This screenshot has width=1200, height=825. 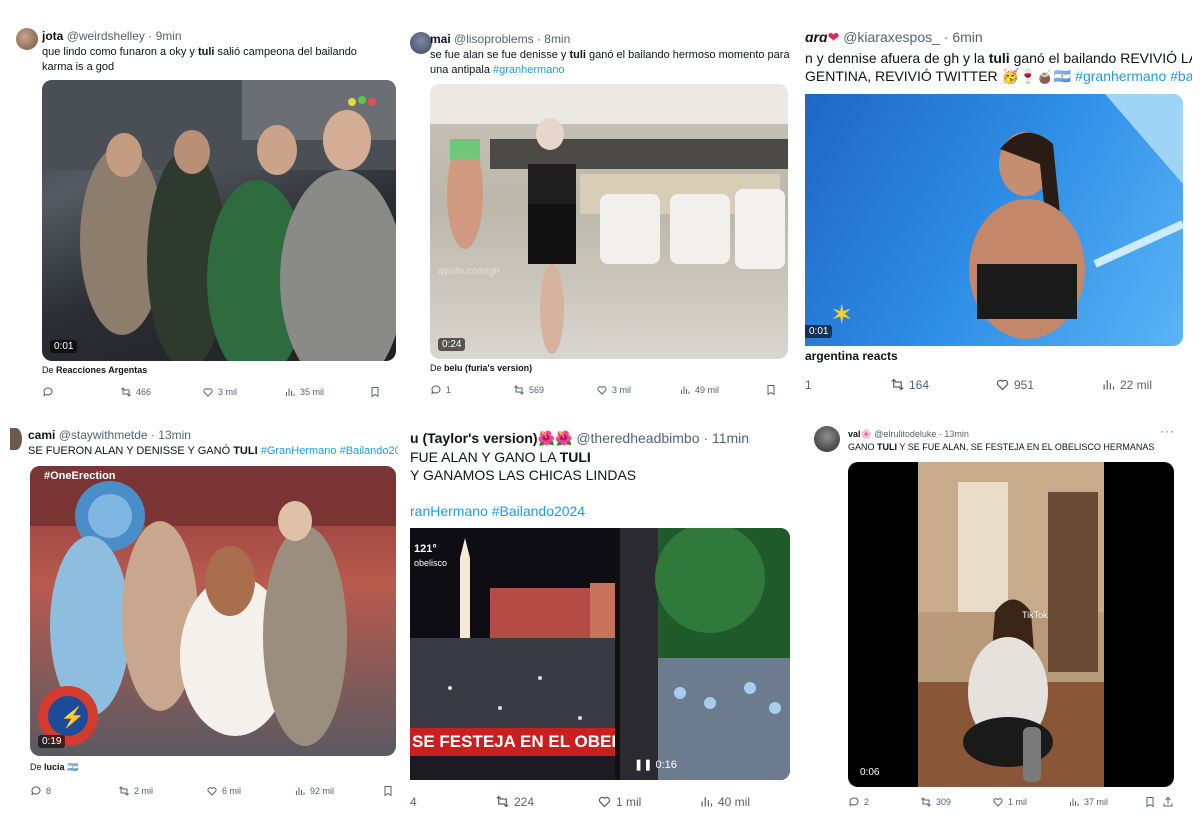 I want to click on author-handle: @theredheadbimbo, so click(x=637, y=438).